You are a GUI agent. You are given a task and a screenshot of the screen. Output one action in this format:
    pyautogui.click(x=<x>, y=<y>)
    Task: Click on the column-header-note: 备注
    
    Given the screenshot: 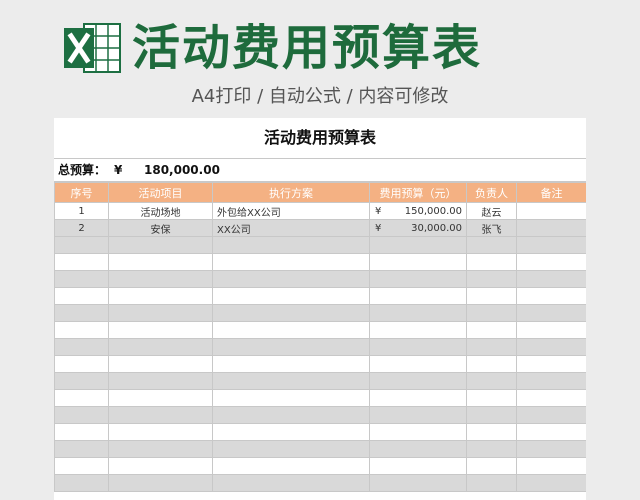 What is the action you would take?
    pyautogui.click(x=551, y=192)
    